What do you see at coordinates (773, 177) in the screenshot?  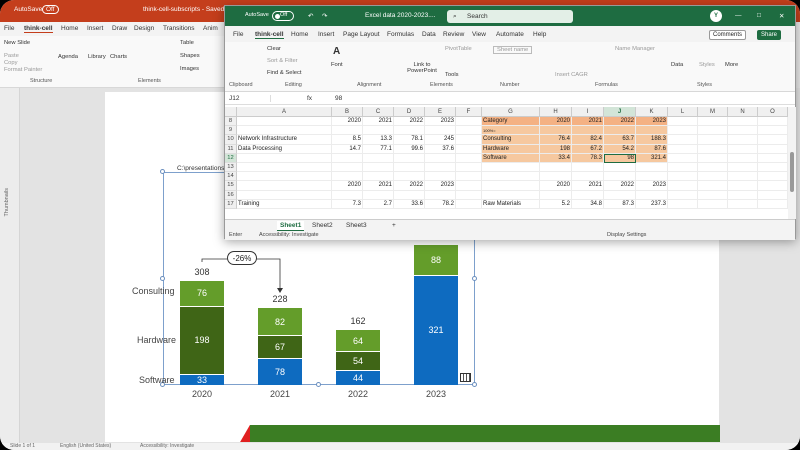 I see `cell-O14` at bounding box center [773, 177].